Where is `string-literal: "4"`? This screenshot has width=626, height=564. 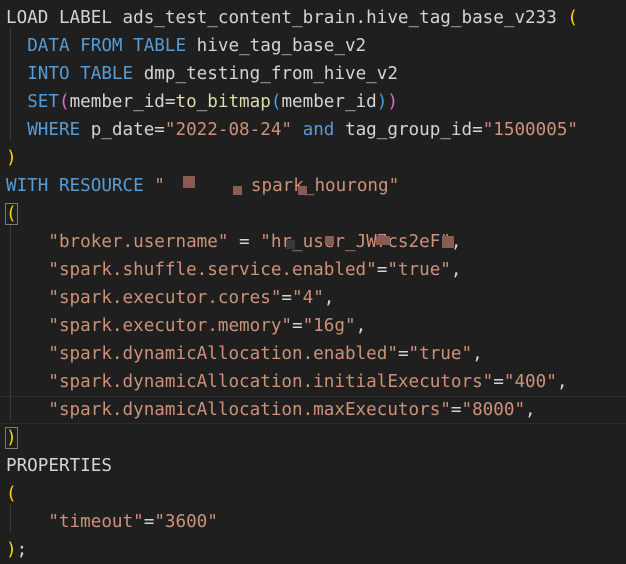 string-literal: "4" is located at coordinates (308, 298).